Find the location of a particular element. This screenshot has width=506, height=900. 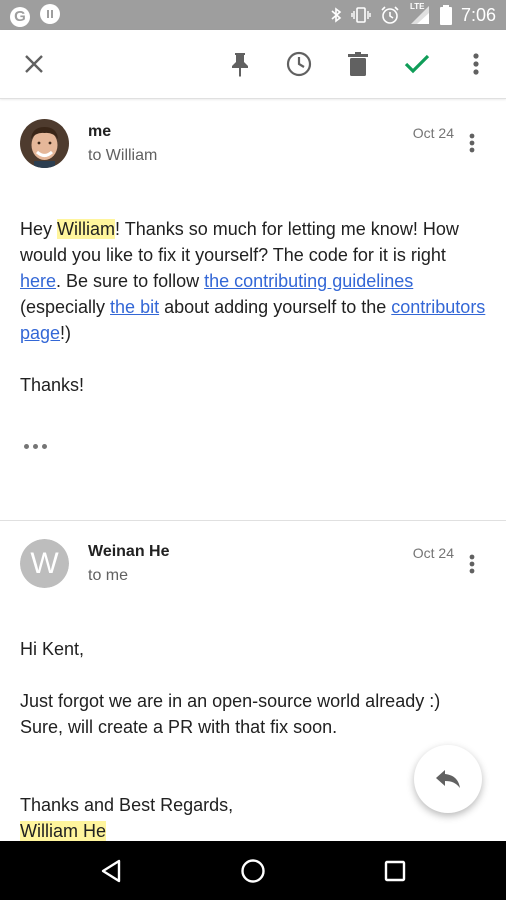

body-text-segment: !) is located at coordinates (66, 333).